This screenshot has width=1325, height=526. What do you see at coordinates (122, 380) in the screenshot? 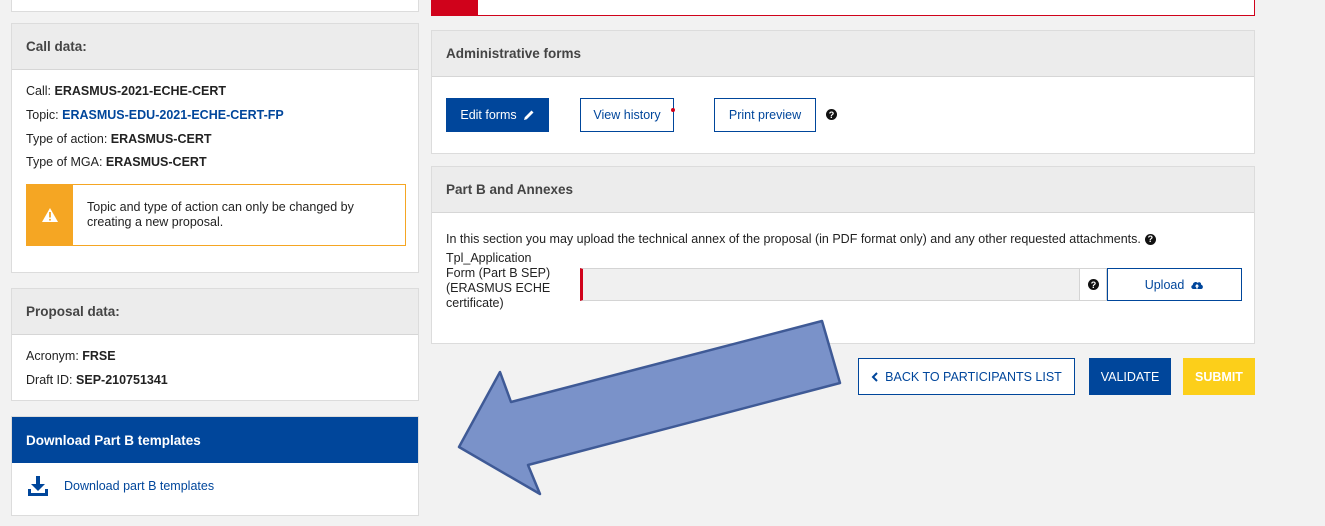
I see `draft-id-value: SEP-210751341` at bounding box center [122, 380].